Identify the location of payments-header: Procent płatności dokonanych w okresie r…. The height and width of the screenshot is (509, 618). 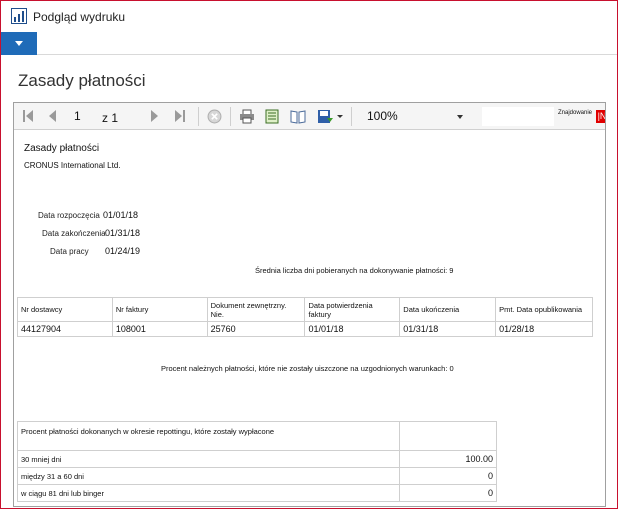
(208, 436).